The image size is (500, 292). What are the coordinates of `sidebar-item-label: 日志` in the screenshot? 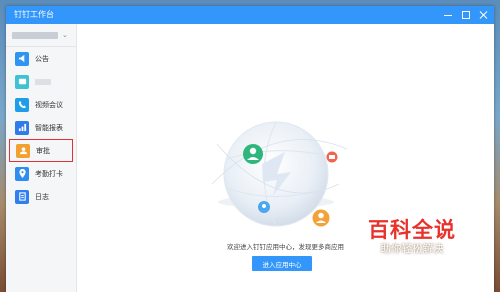 It's located at (42, 196).